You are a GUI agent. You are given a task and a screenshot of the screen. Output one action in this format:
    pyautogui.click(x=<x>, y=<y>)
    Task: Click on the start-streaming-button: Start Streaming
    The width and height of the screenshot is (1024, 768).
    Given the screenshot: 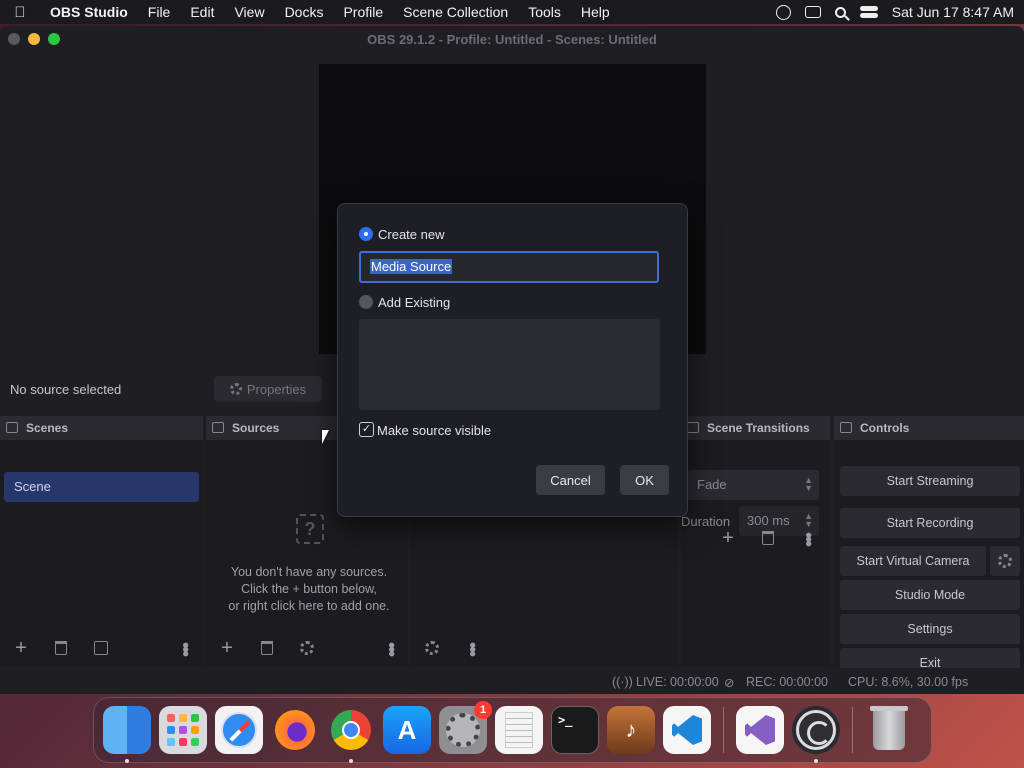 What is the action you would take?
    pyautogui.click(x=930, y=481)
    